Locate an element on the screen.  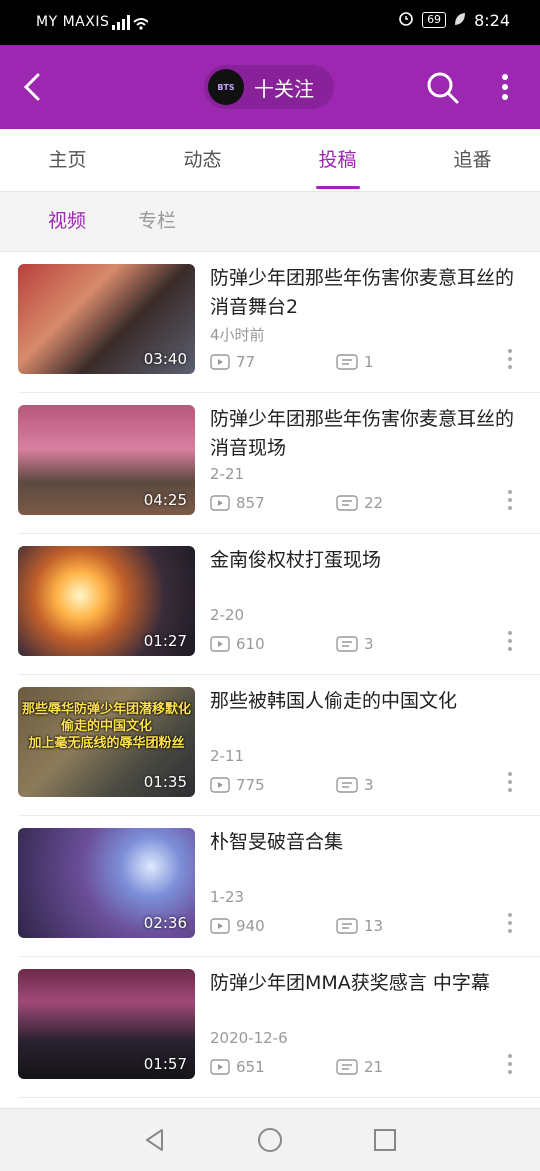
duration-label: 04:25 is located at coordinates (165, 500).